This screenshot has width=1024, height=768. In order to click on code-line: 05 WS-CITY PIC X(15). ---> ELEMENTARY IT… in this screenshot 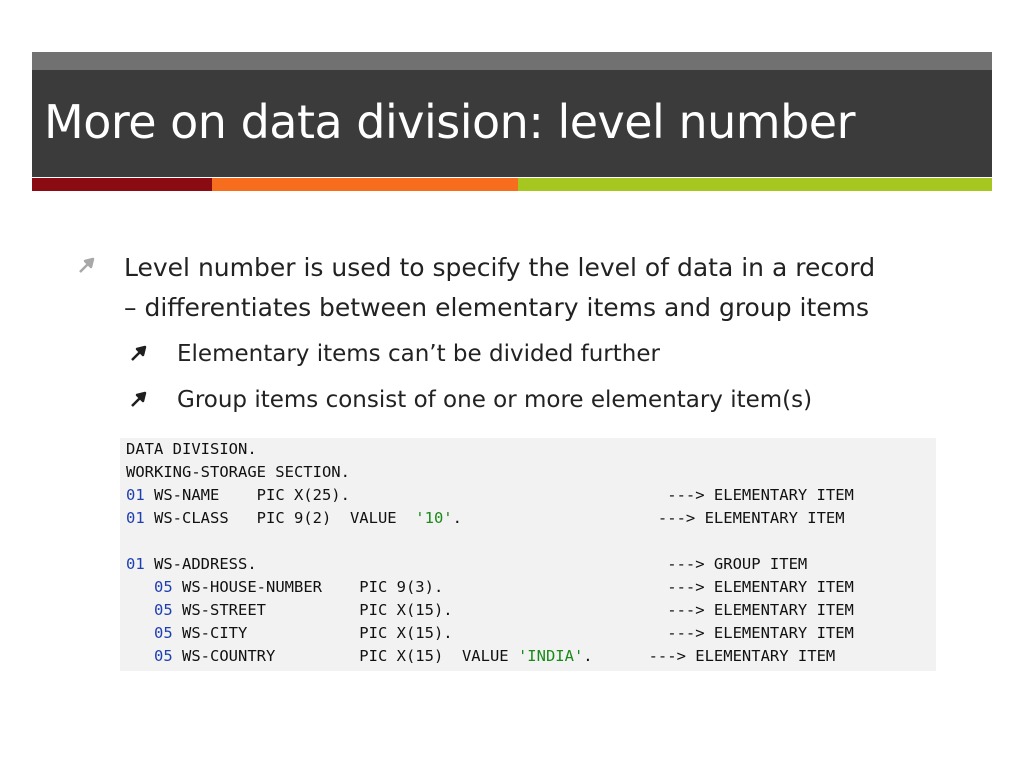, I will do `click(490, 633)`.